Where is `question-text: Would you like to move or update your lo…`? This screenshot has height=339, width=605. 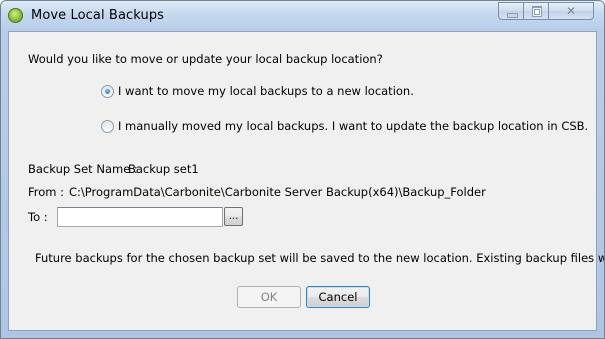
question-text: Would you like to move or update your lo… is located at coordinates (205, 59).